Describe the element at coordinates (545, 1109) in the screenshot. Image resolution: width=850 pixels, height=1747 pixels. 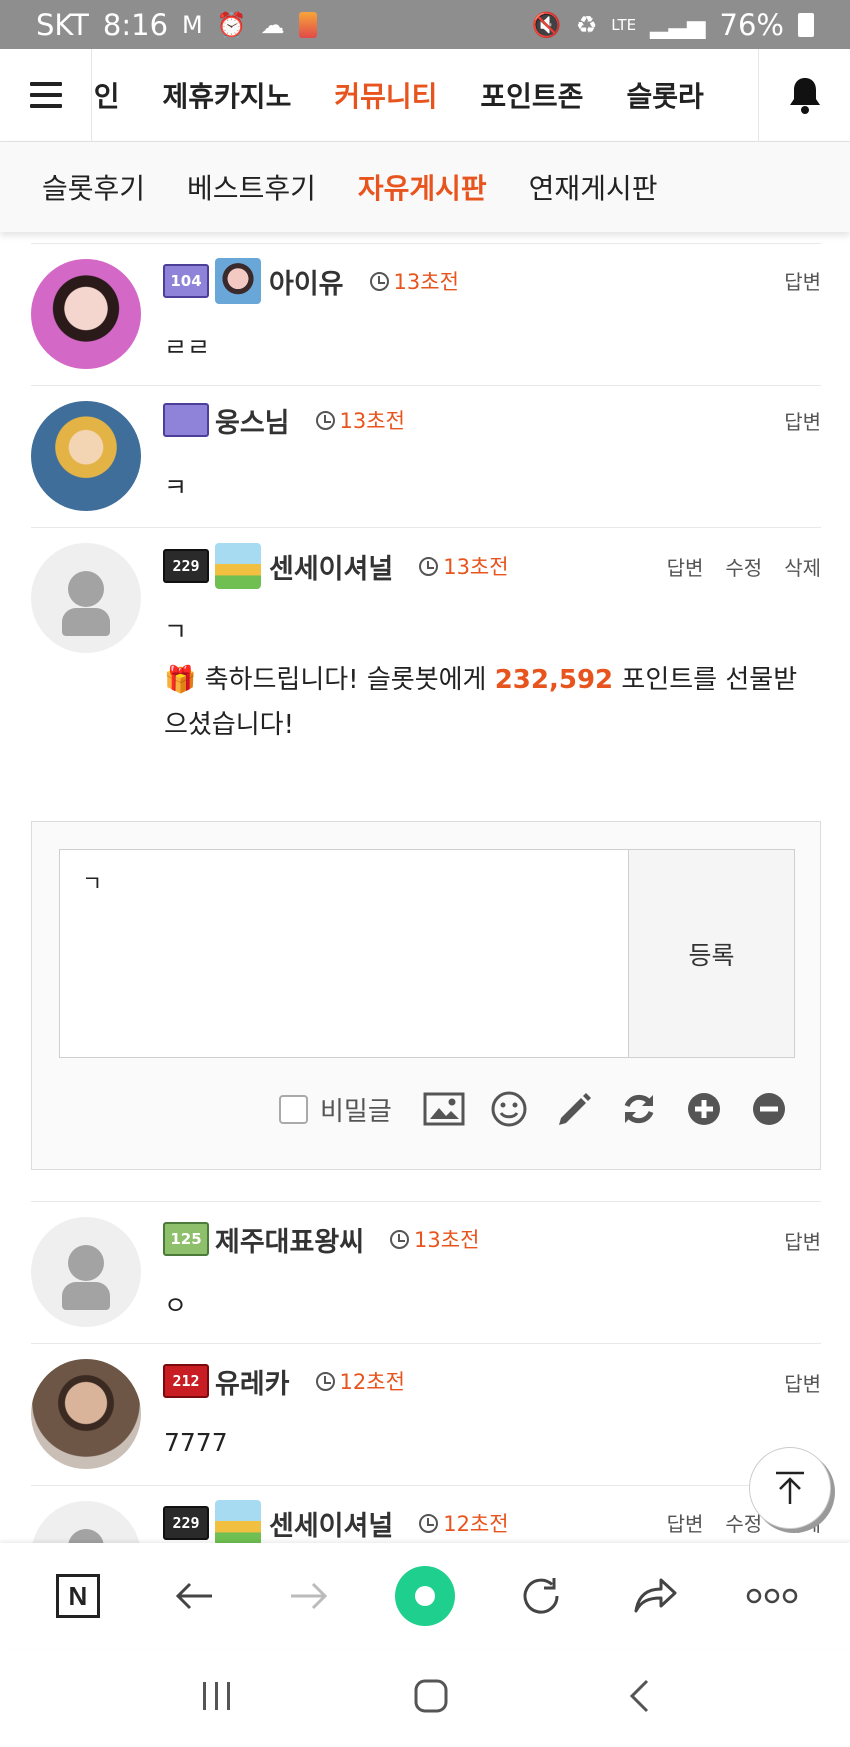
I see `reply-toolbar: 비밀글` at that location.